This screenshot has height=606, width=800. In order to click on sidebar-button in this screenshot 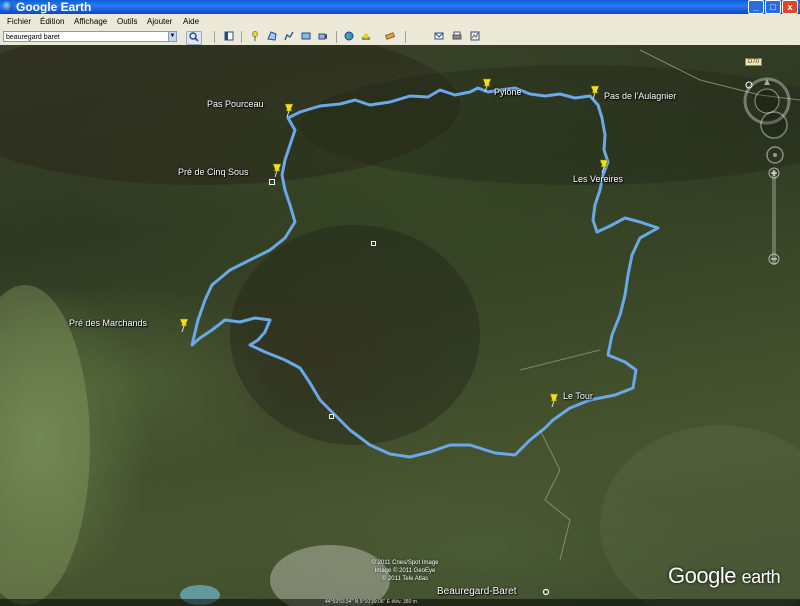, I will do `click(229, 37)`.